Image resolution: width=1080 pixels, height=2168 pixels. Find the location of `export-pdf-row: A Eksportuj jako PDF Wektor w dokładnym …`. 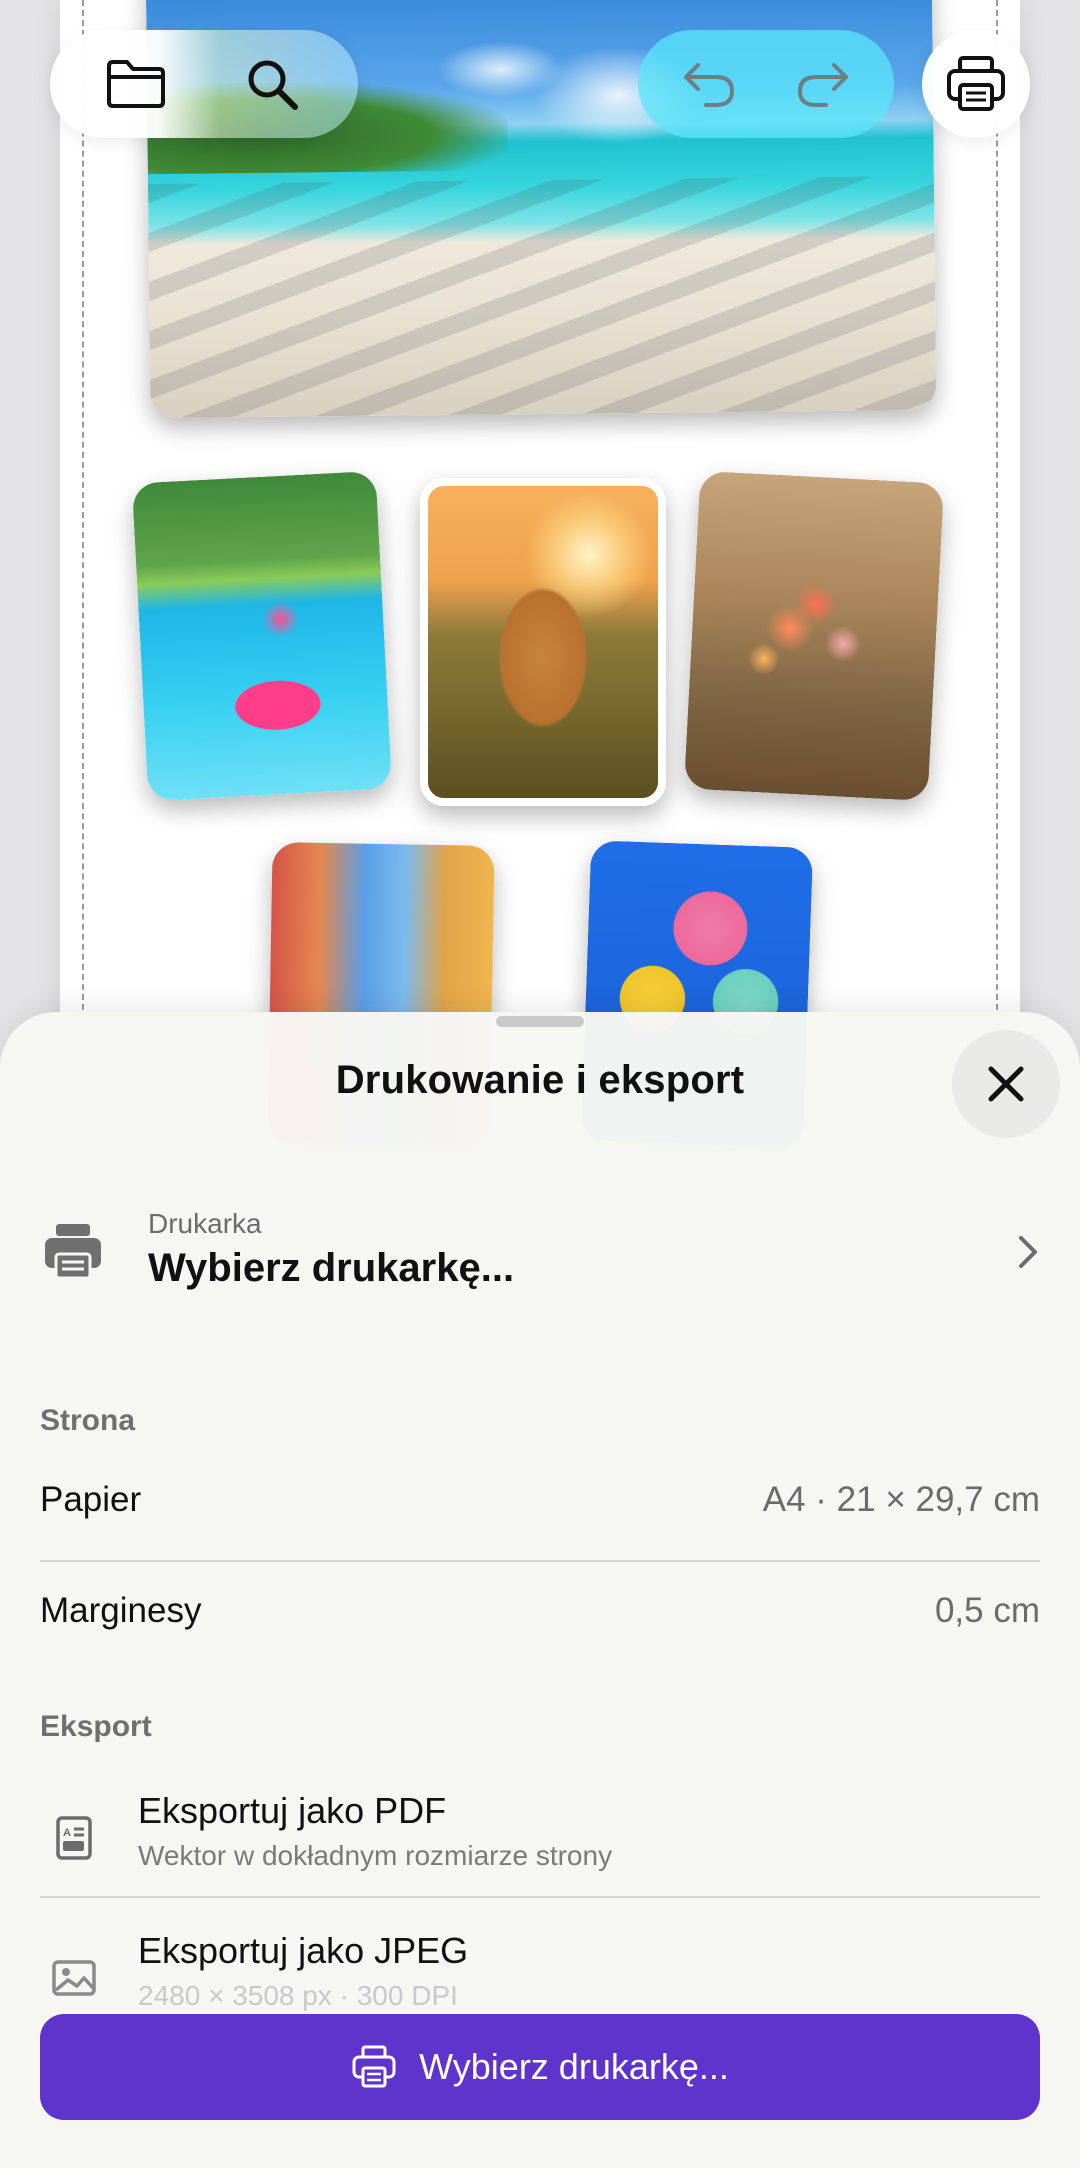

export-pdf-row: A Eksportuj jako PDF Wektor w dokładnym … is located at coordinates (540, 1839).